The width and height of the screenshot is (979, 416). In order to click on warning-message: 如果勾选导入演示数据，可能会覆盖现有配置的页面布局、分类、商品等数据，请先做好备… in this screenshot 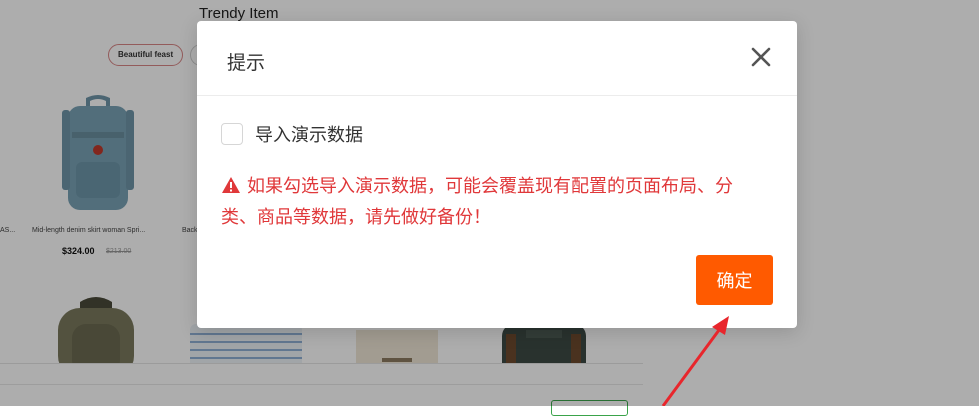, I will do `click(493, 202)`.